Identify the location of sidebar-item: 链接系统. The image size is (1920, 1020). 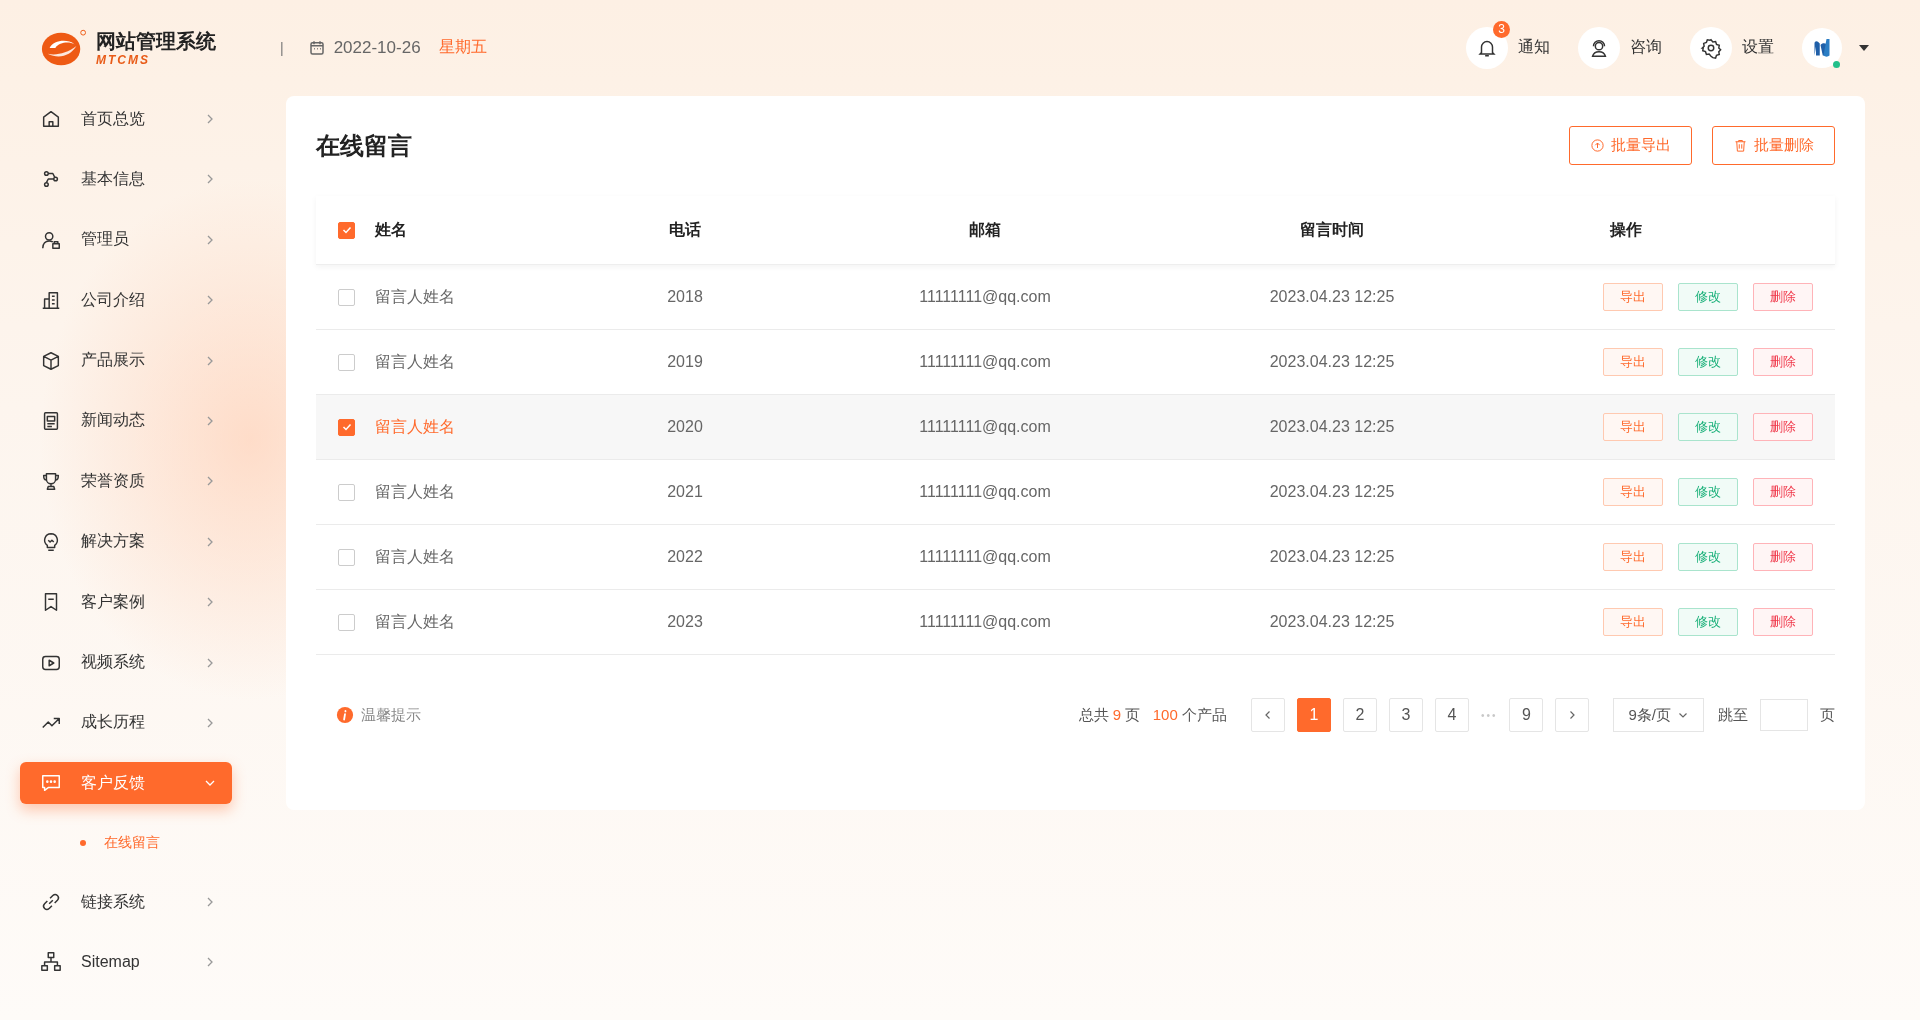
(126, 902).